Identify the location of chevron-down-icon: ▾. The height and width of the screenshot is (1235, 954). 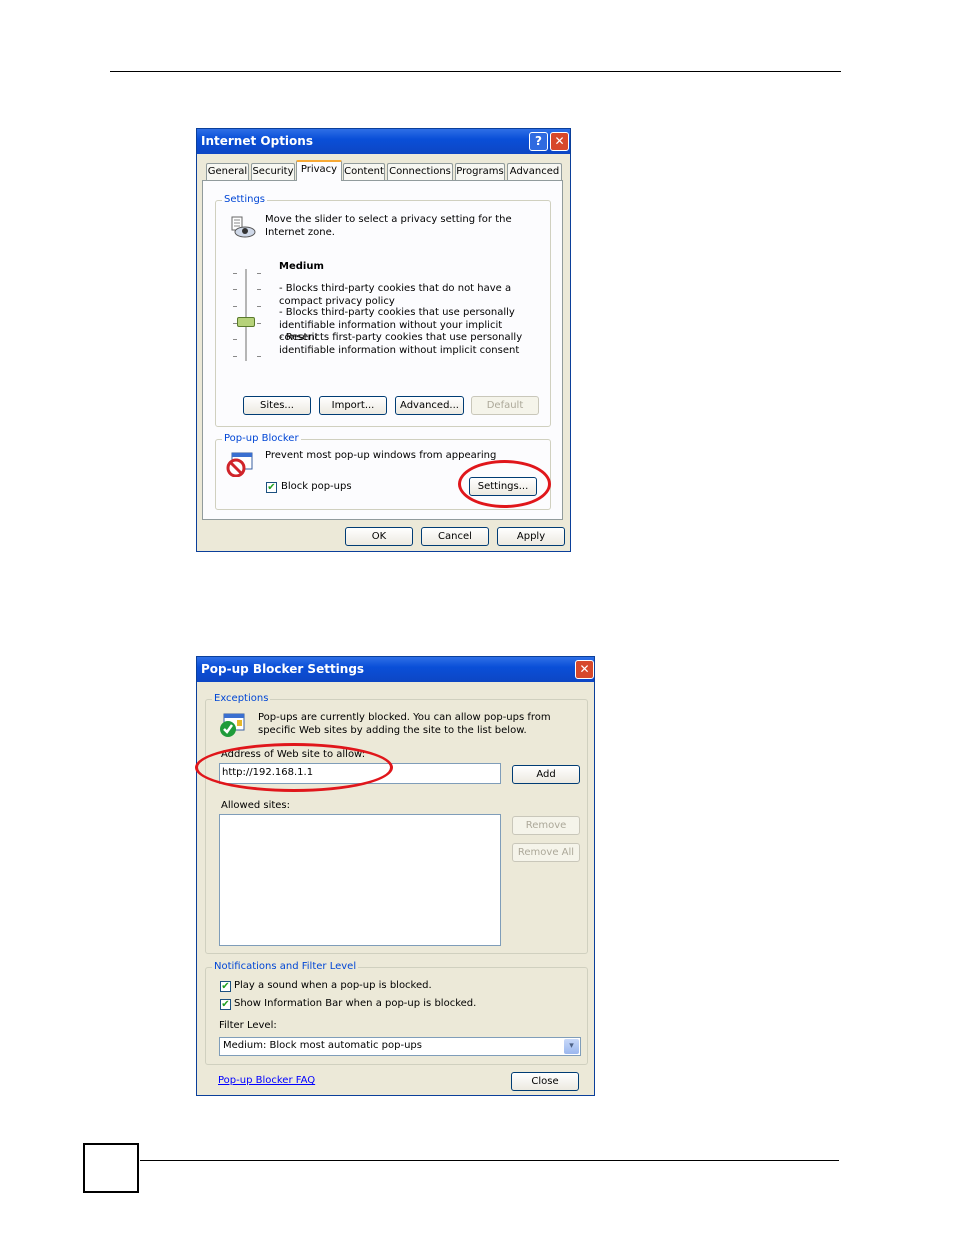
(571, 1046).